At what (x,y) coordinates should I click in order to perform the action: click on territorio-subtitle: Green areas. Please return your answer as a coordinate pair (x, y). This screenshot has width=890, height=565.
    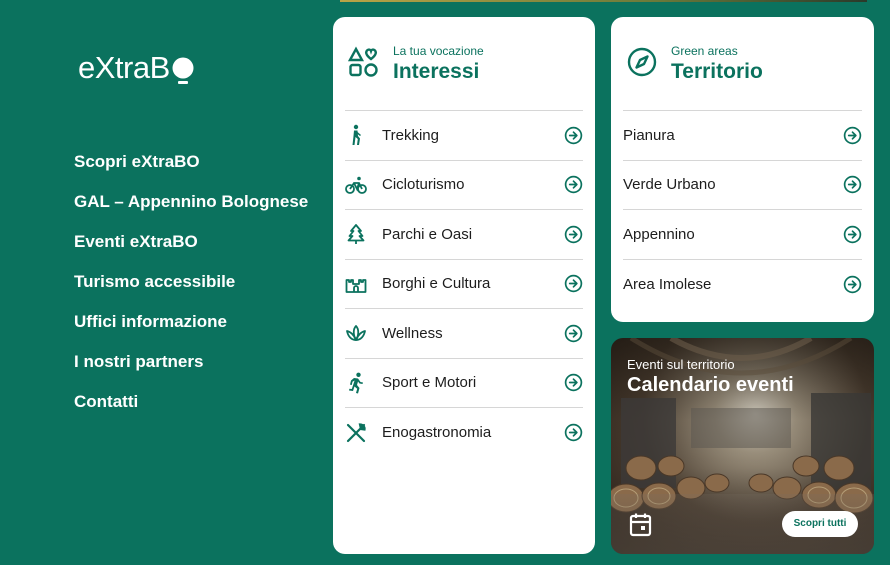
    Looking at the image, I should click on (704, 51).